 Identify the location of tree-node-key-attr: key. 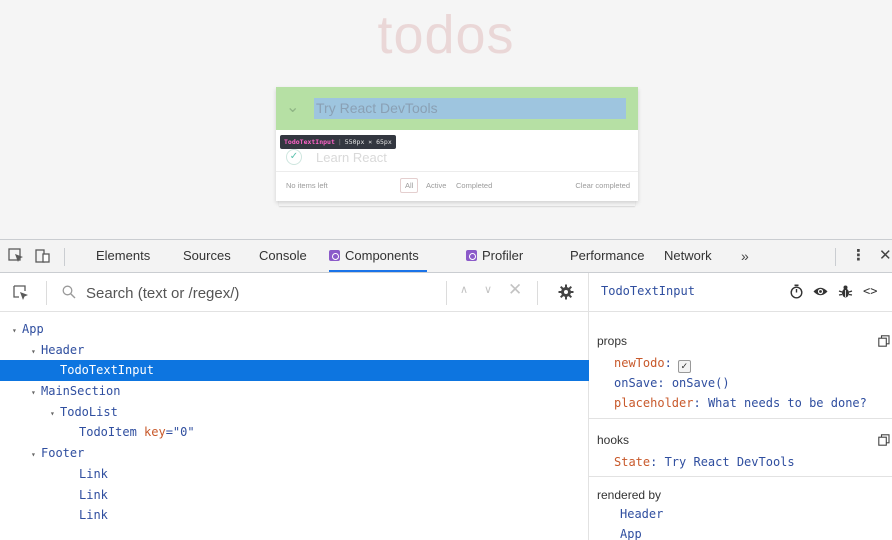
(151, 432).